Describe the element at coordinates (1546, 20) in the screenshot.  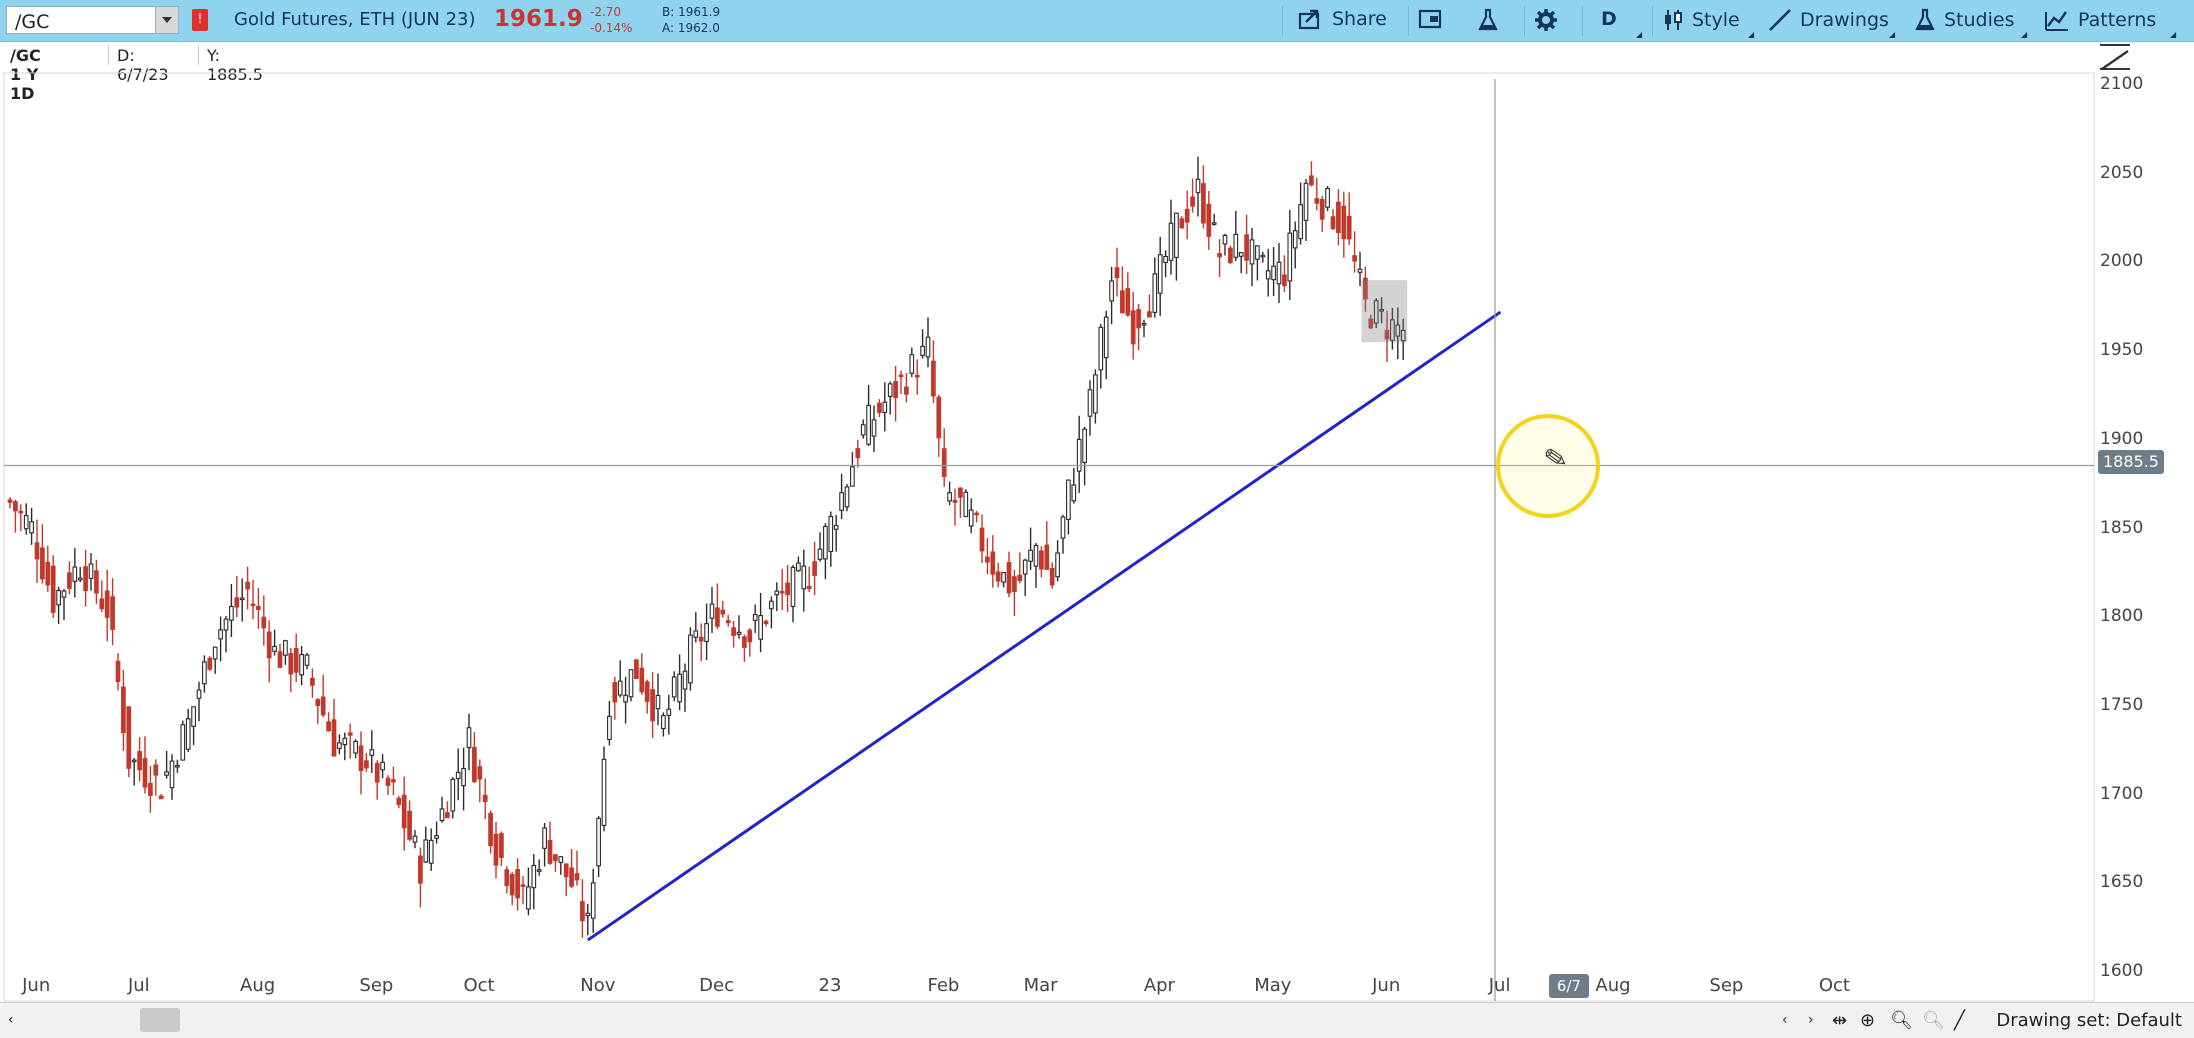
I see `settings-button` at that location.